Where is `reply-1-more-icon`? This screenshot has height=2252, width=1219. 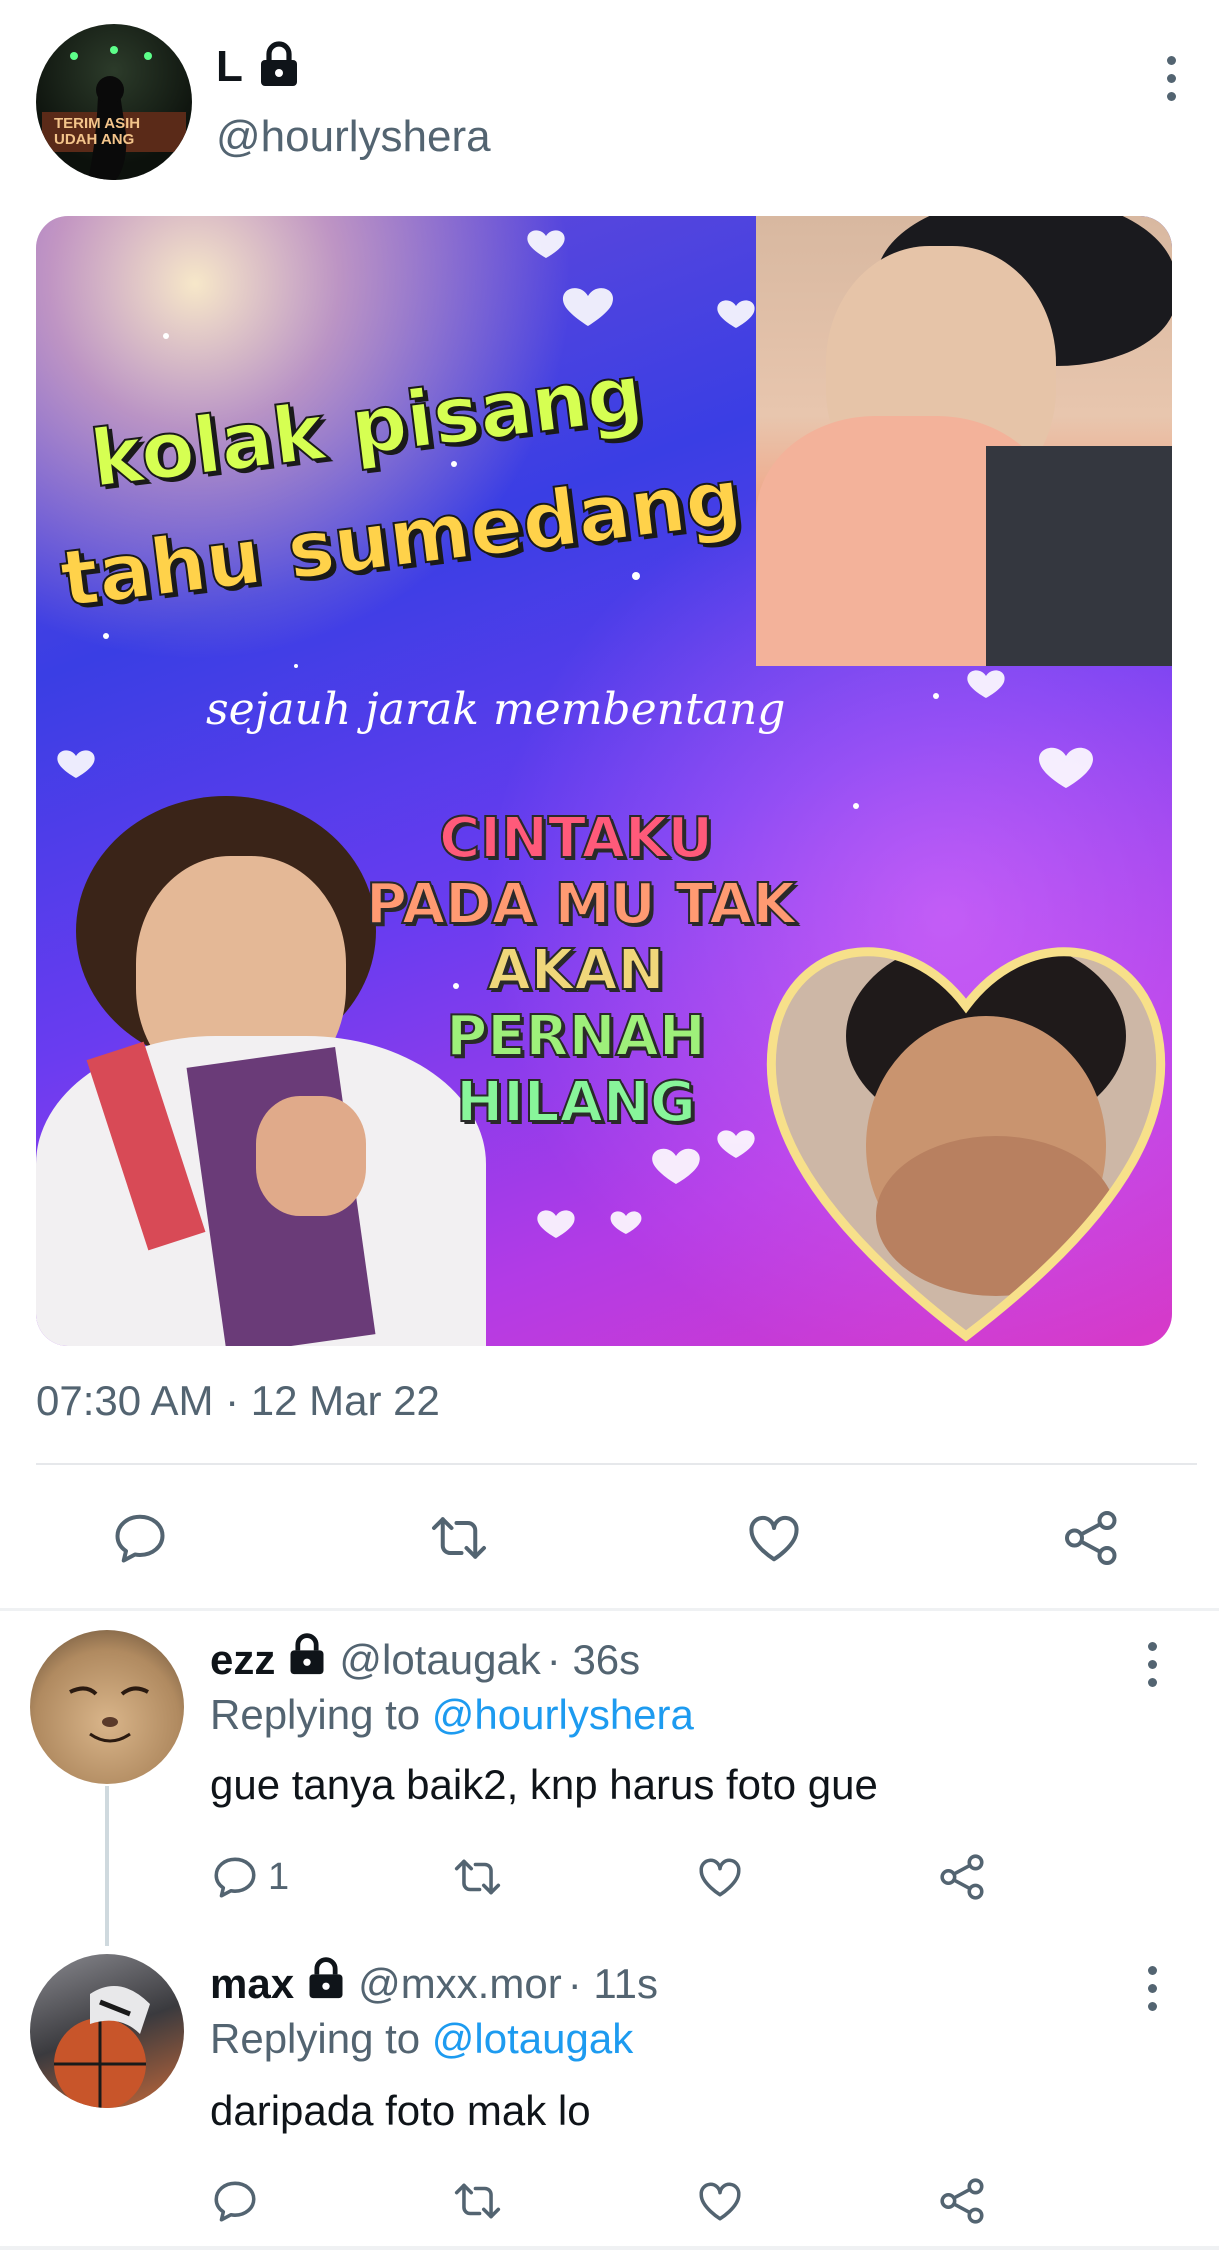
reply-1-more-icon is located at coordinates (1152, 1664).